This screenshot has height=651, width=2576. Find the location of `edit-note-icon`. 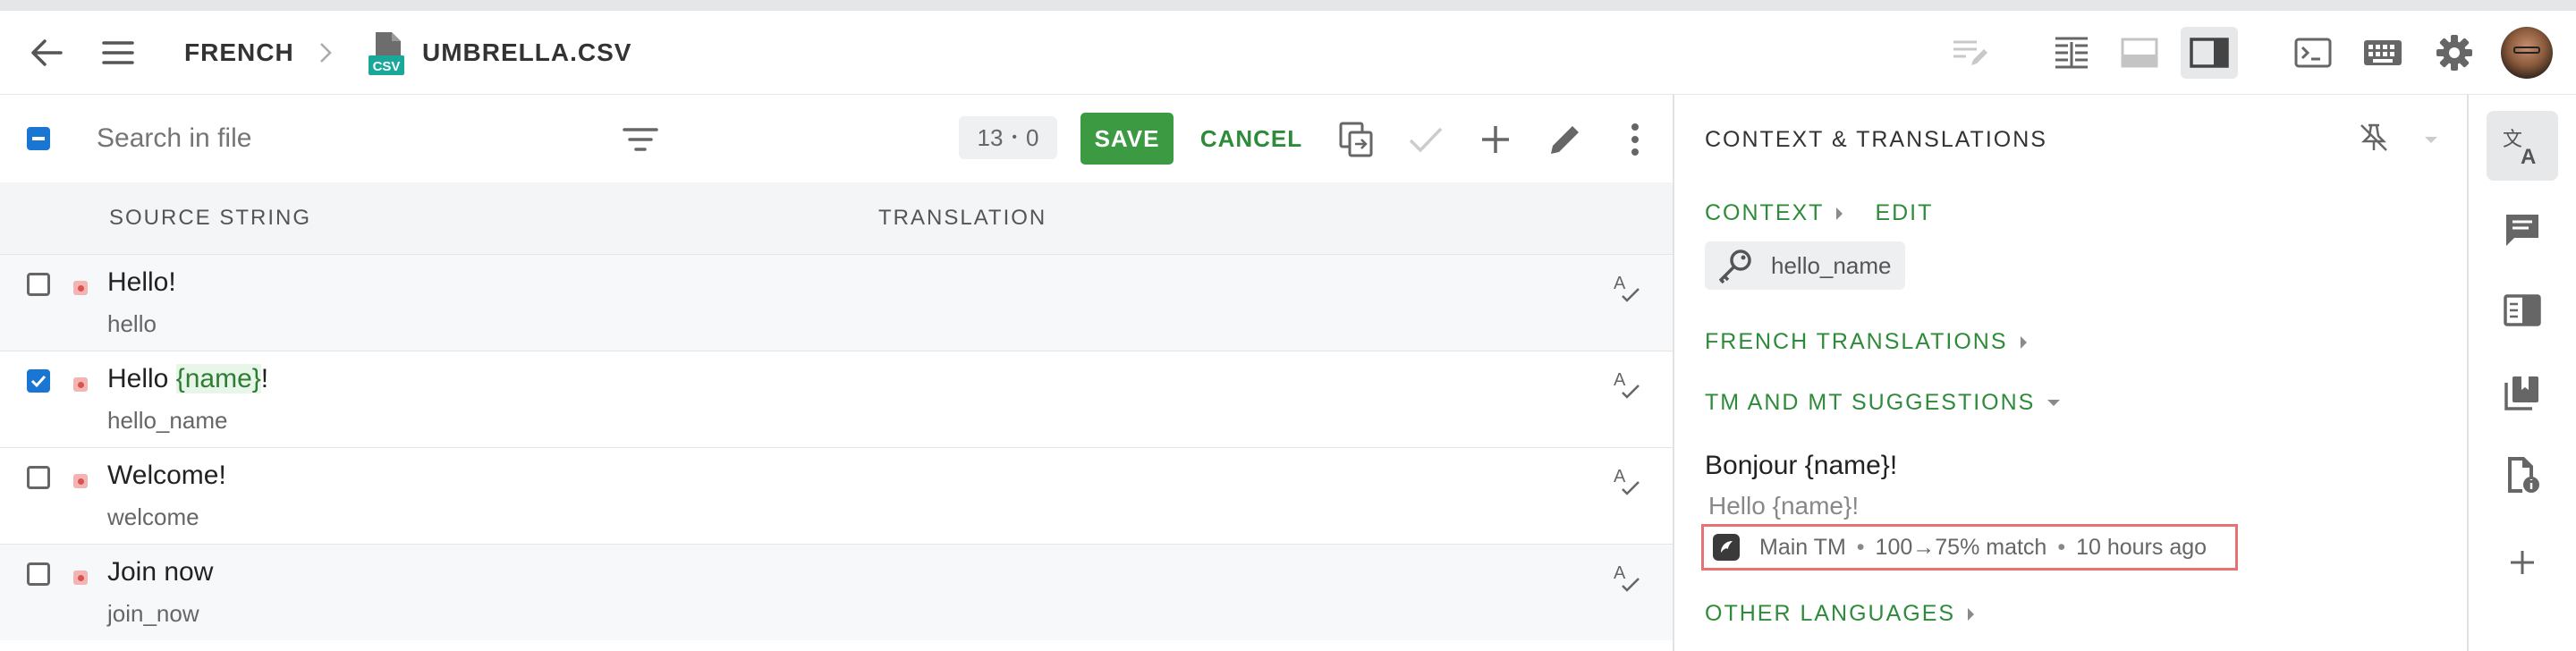

edit-note-icon is located at coordinates (1969, 53).